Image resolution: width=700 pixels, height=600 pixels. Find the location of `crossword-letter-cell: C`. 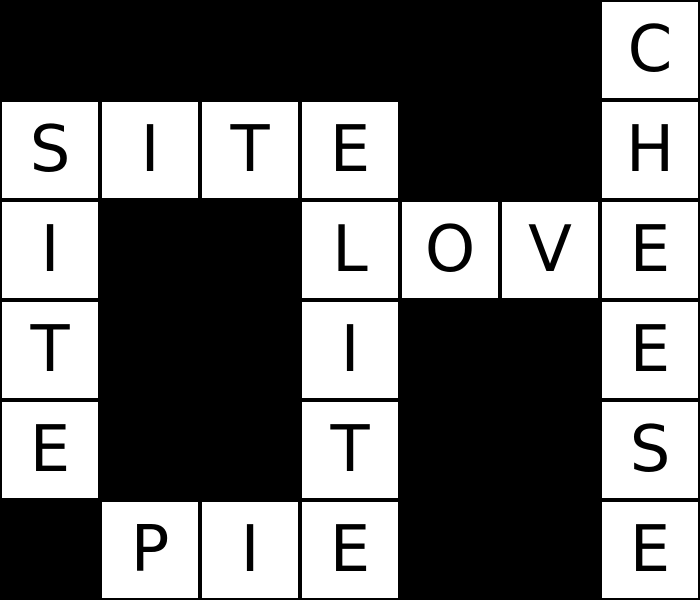

crossword-letter-cell: C is located at coordinates (650, 50).